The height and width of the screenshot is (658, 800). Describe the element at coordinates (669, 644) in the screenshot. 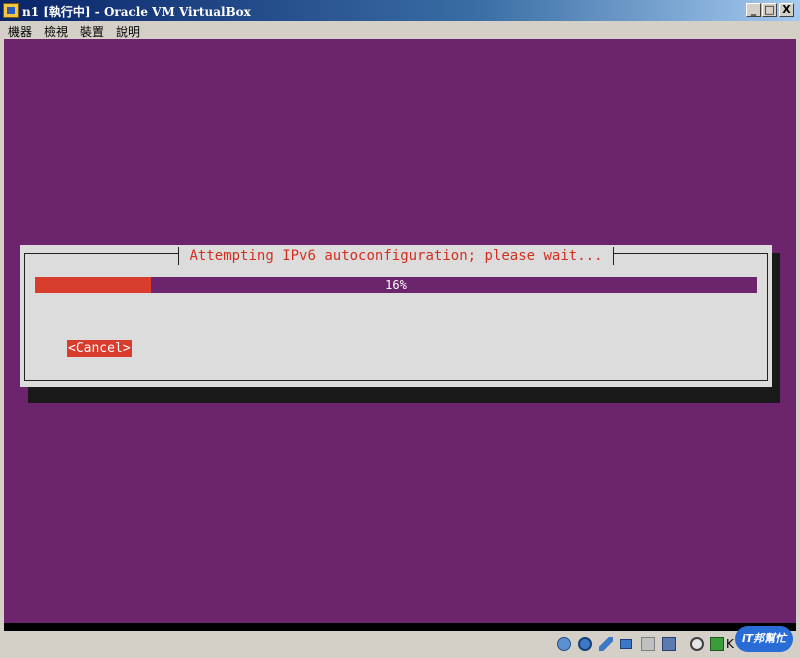

I see `display-icon` at that location.